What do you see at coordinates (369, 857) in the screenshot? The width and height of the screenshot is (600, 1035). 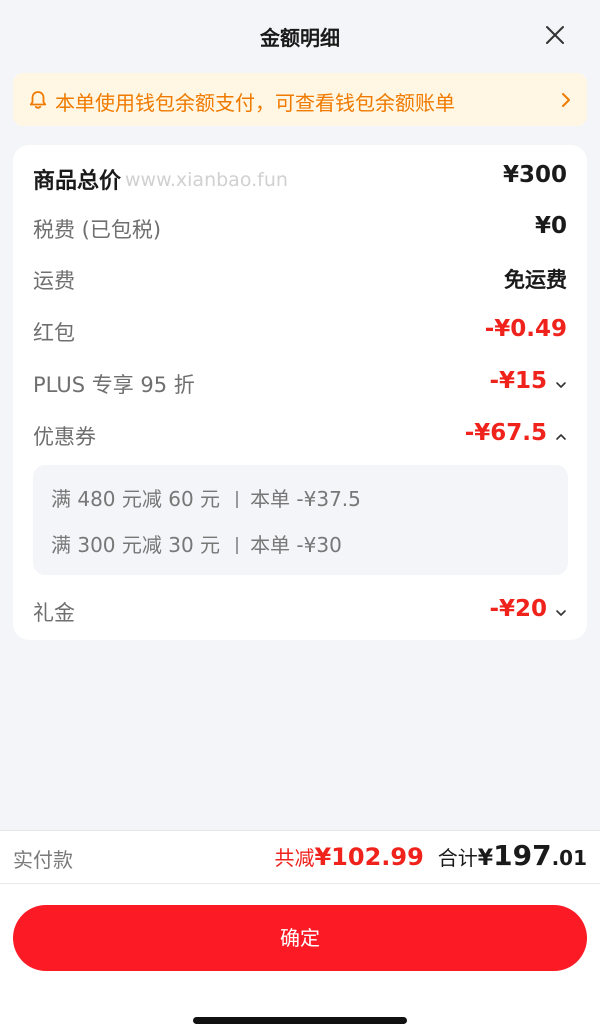 I see `total-saved-amount: ¥102.99` at bounding box center [369, 857].